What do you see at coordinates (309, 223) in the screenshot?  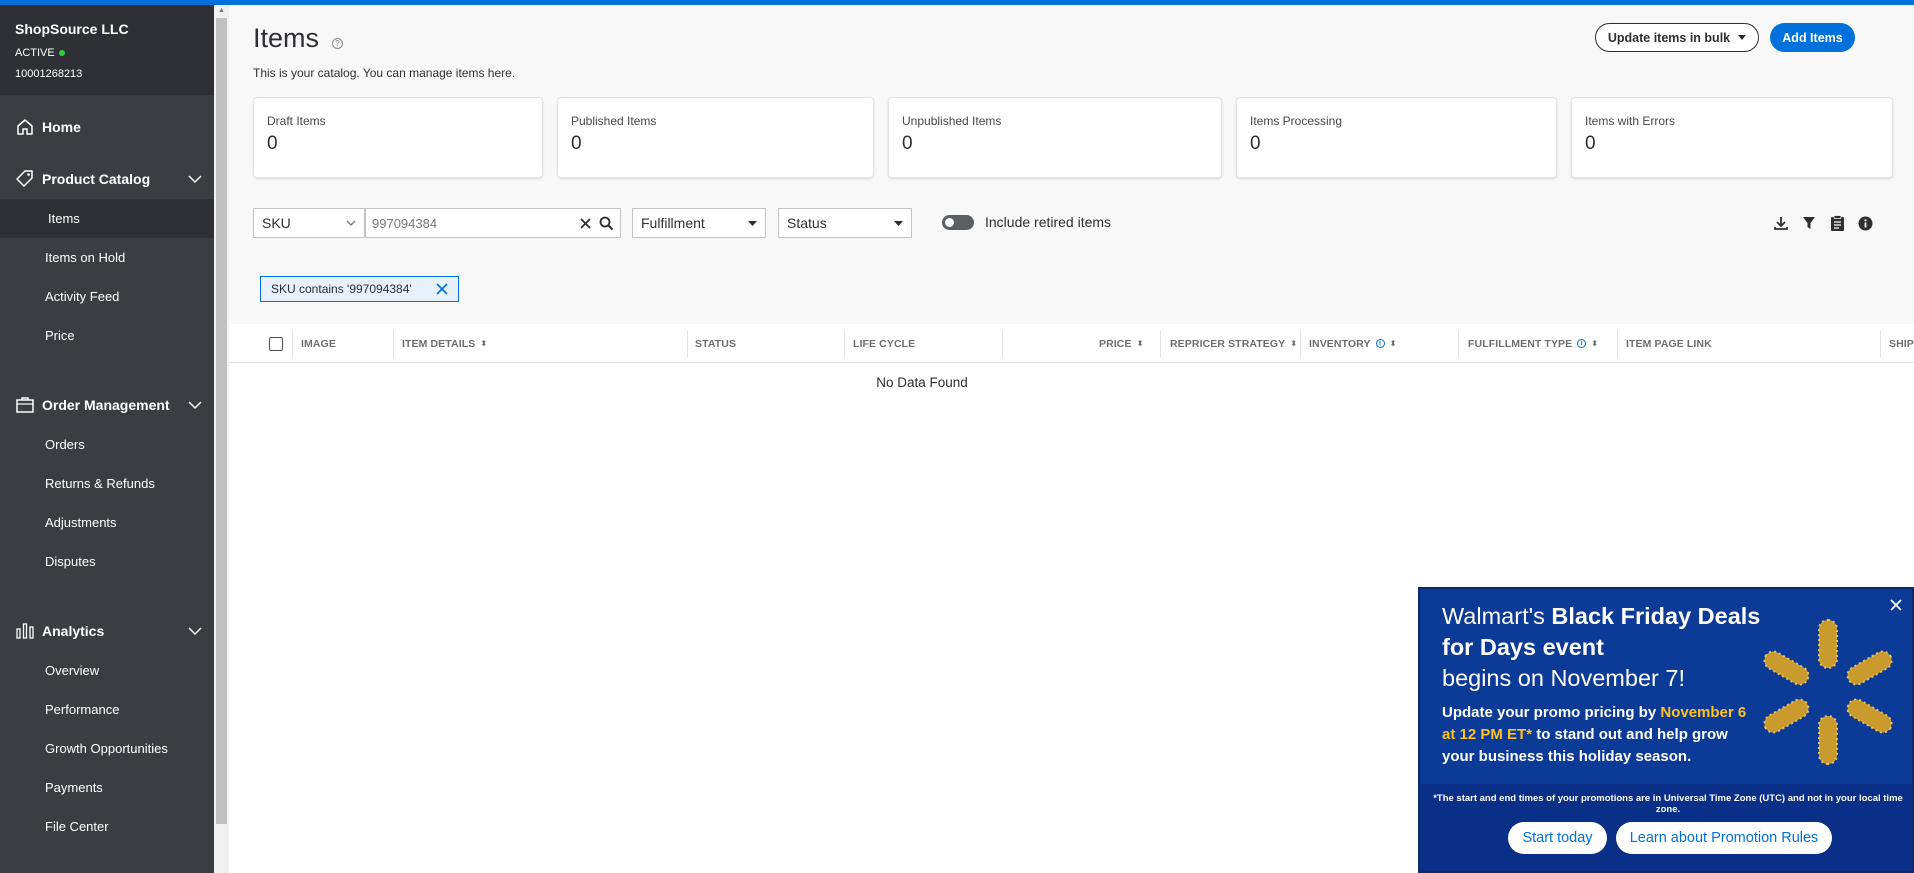 I see `search-type-select: SKU` at bounding box center [309, 223].